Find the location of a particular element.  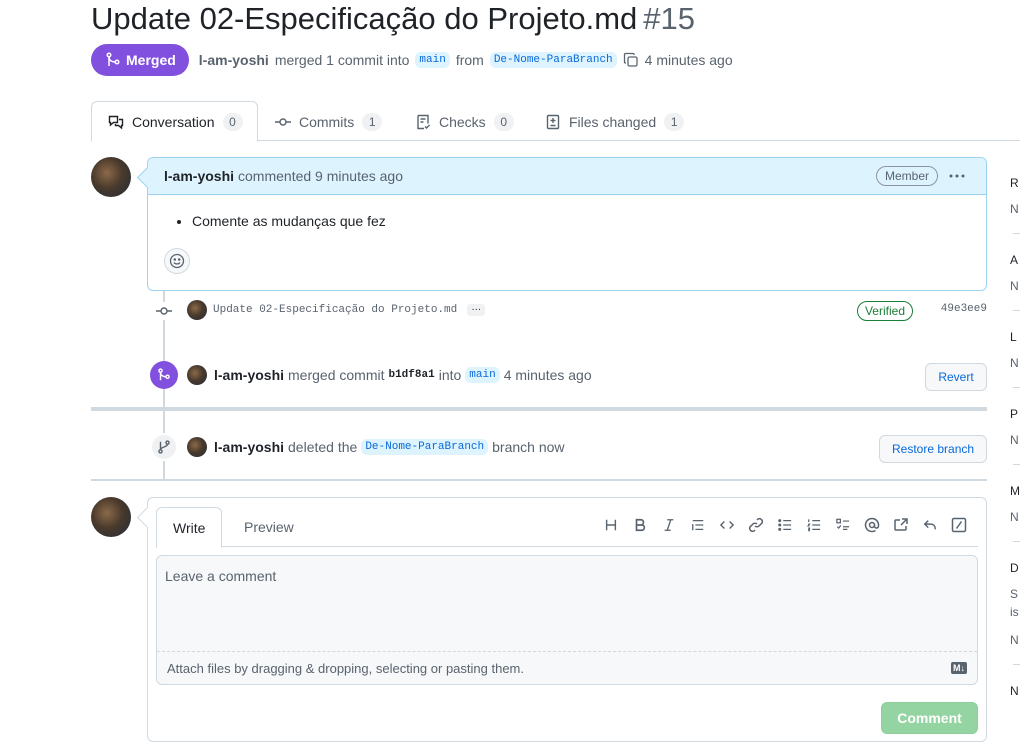

tab-label: Checks is located at coordinates (462, 121).